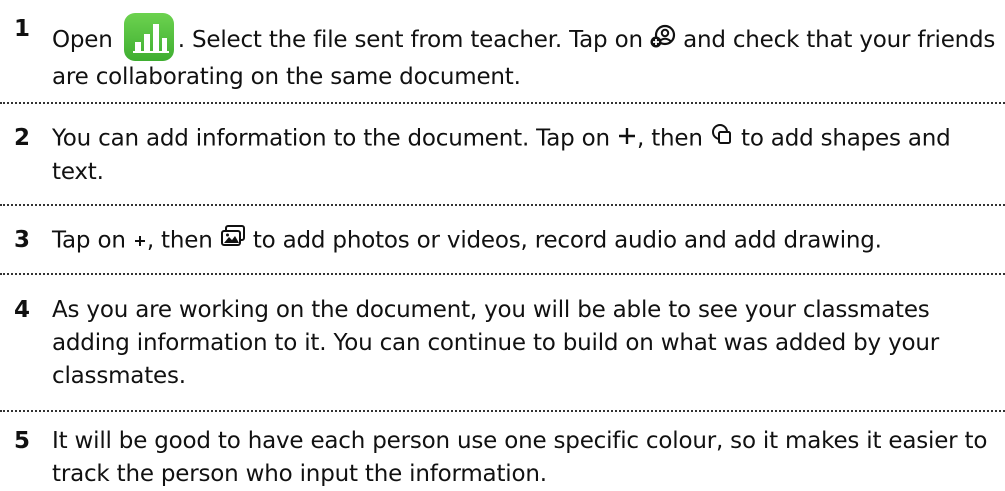  I want to click on step-number: 2, so click(22, 138).